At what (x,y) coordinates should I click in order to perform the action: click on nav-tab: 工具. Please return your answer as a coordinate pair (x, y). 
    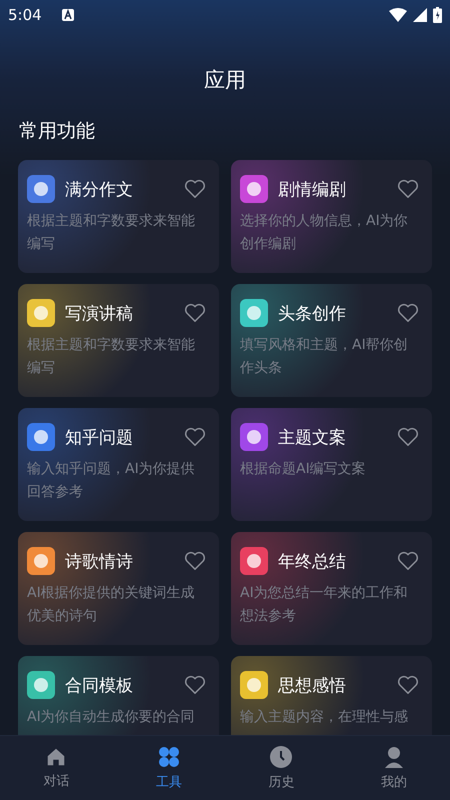
    Looking at the image, I should click on (168, 768).